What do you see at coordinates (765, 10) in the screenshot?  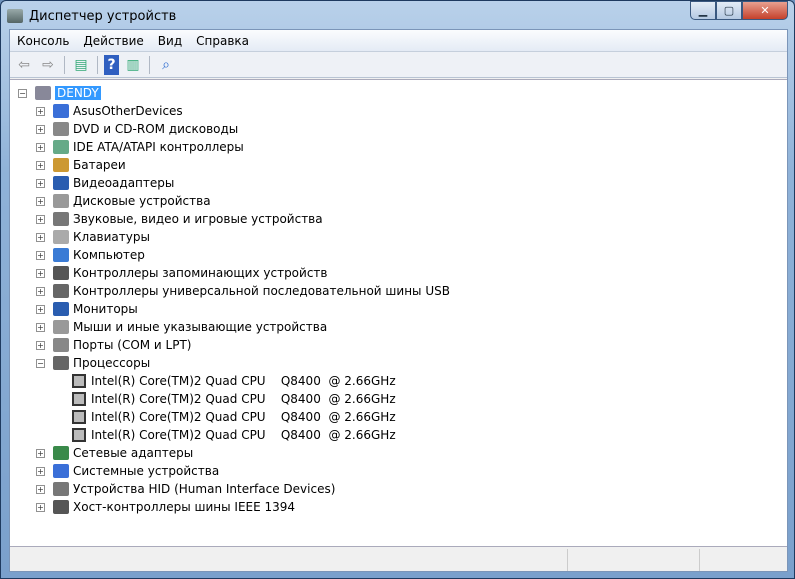 I see `close-button: ✕` at bounding box center [765, 10].